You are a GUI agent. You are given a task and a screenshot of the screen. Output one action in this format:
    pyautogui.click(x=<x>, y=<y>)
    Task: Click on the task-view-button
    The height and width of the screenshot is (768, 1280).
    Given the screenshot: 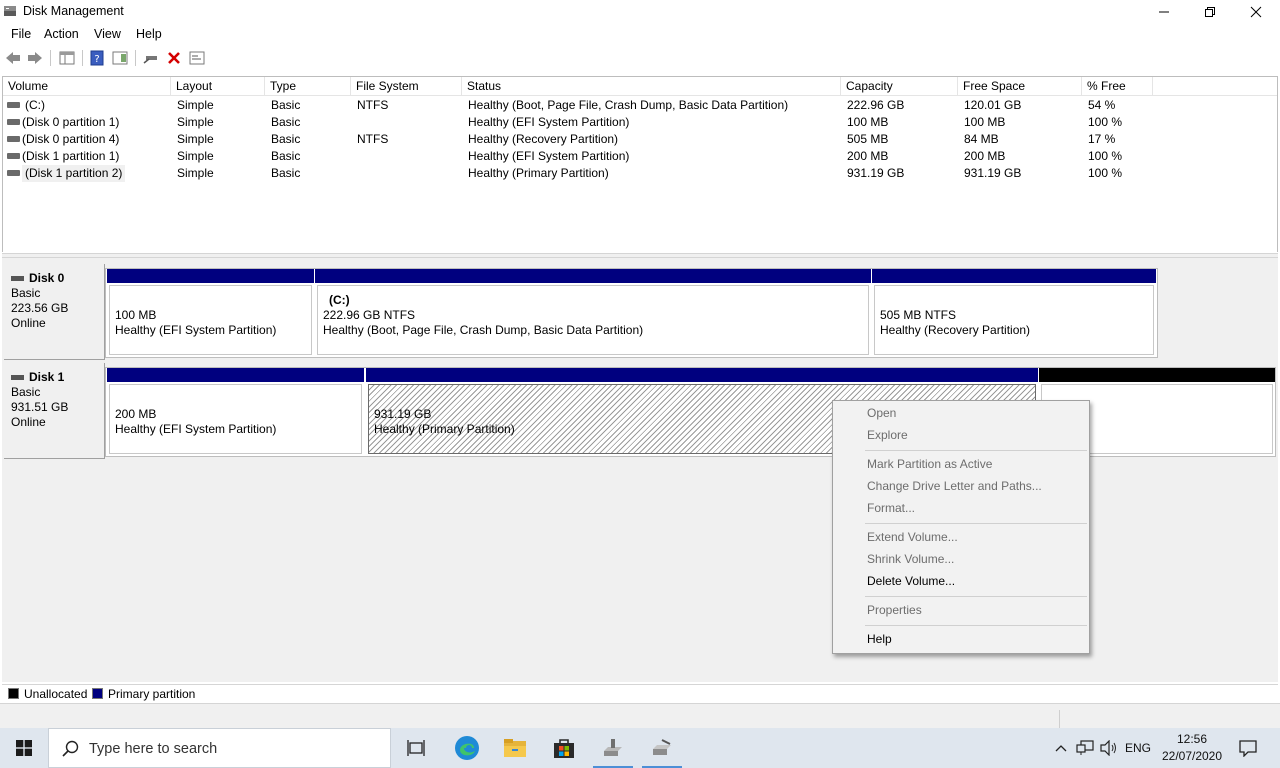 What is the action you would take?
    pyautogui.click(x=416, y=748)
    